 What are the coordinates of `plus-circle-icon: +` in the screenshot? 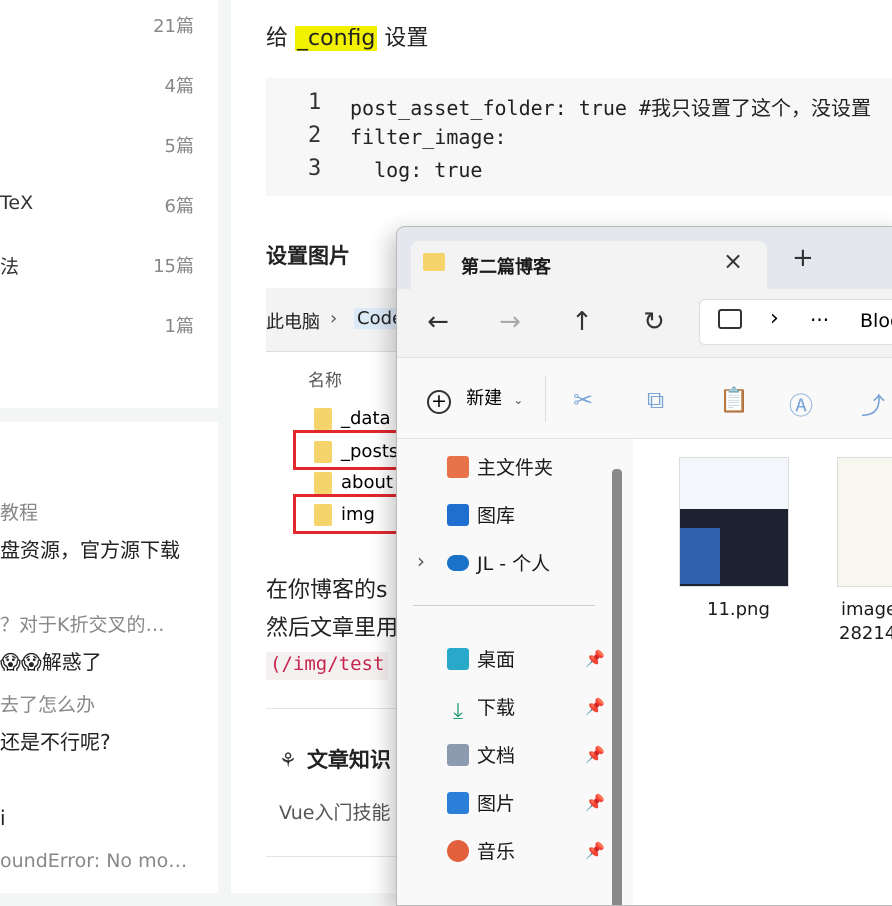 It's located at (439, 402).